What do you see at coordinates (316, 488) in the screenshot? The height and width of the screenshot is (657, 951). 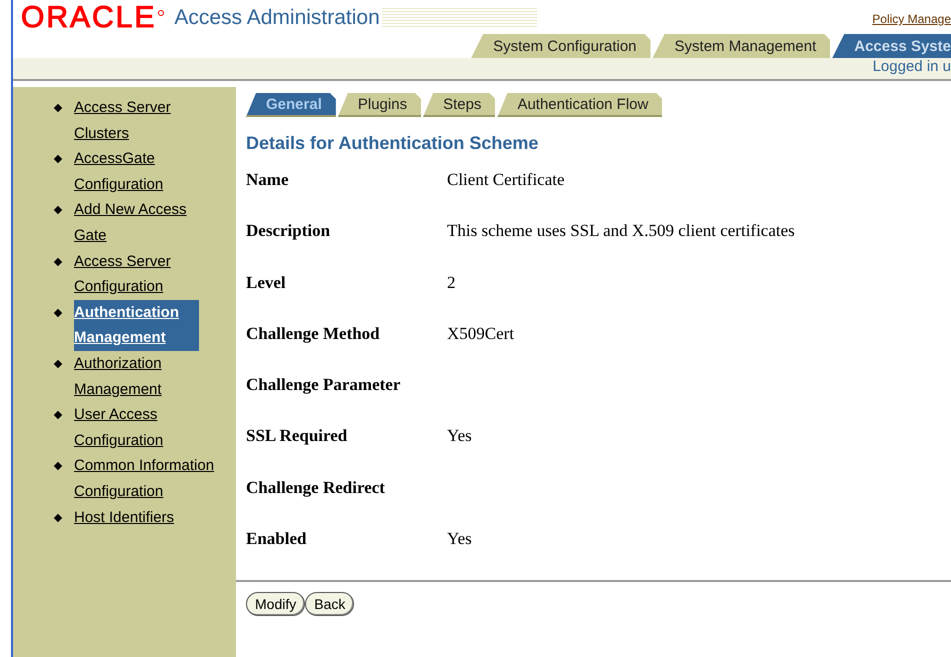 I see `field-label: Challenge Redirect` at bounding box center [316, 488].